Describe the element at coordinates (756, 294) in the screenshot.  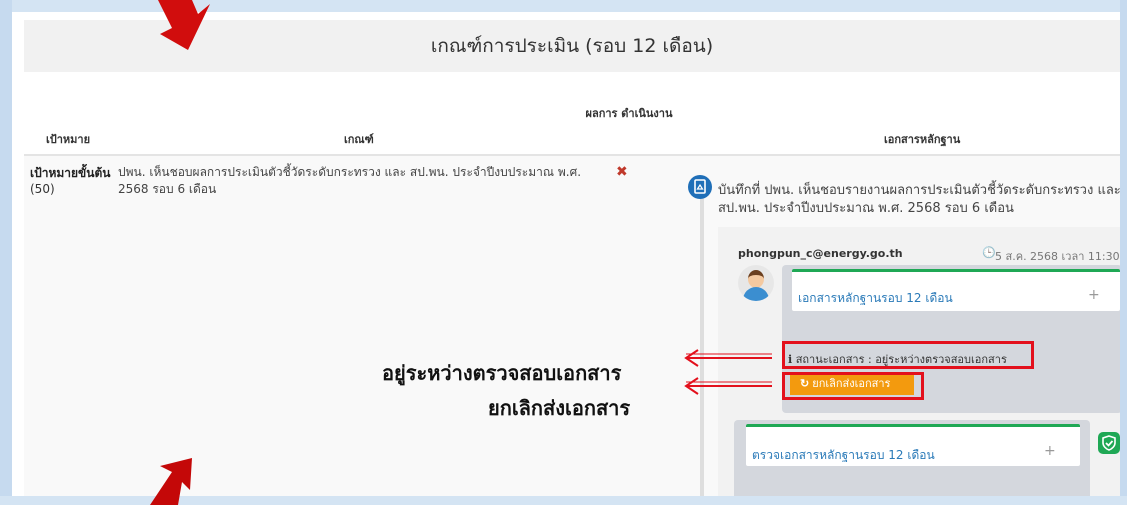
I see `avatar-body` at that location.